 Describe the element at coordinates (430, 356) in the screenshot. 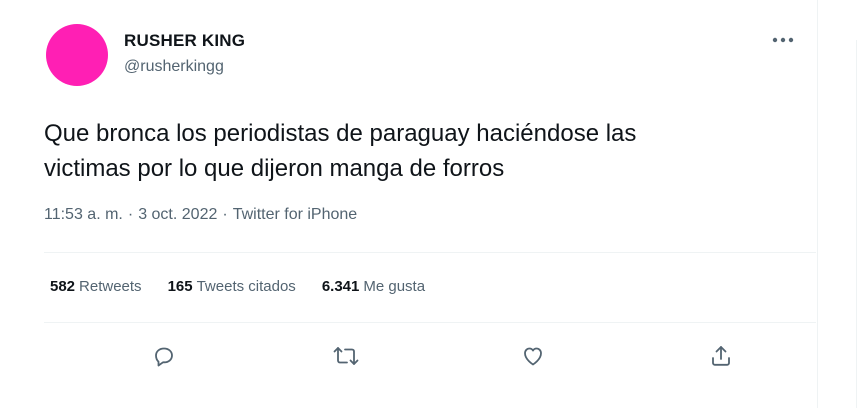

I see `tweet-actions` at that location.